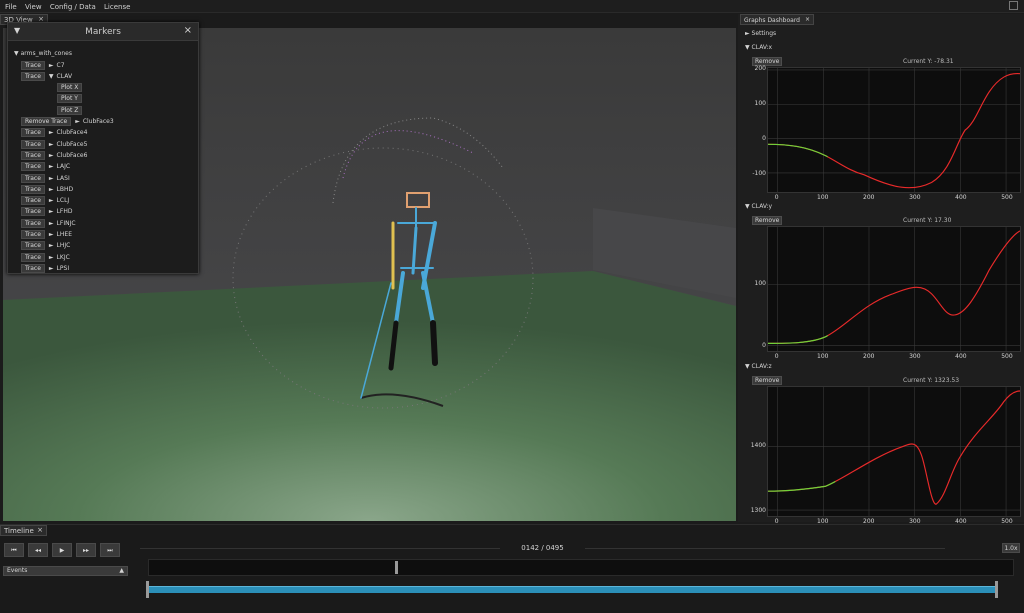 Image resolution: width=1024 pixels, height=613 pixels. Describe the element at coordinates (17, 570) in the screenshot. I see `events-label: Events` at that location.